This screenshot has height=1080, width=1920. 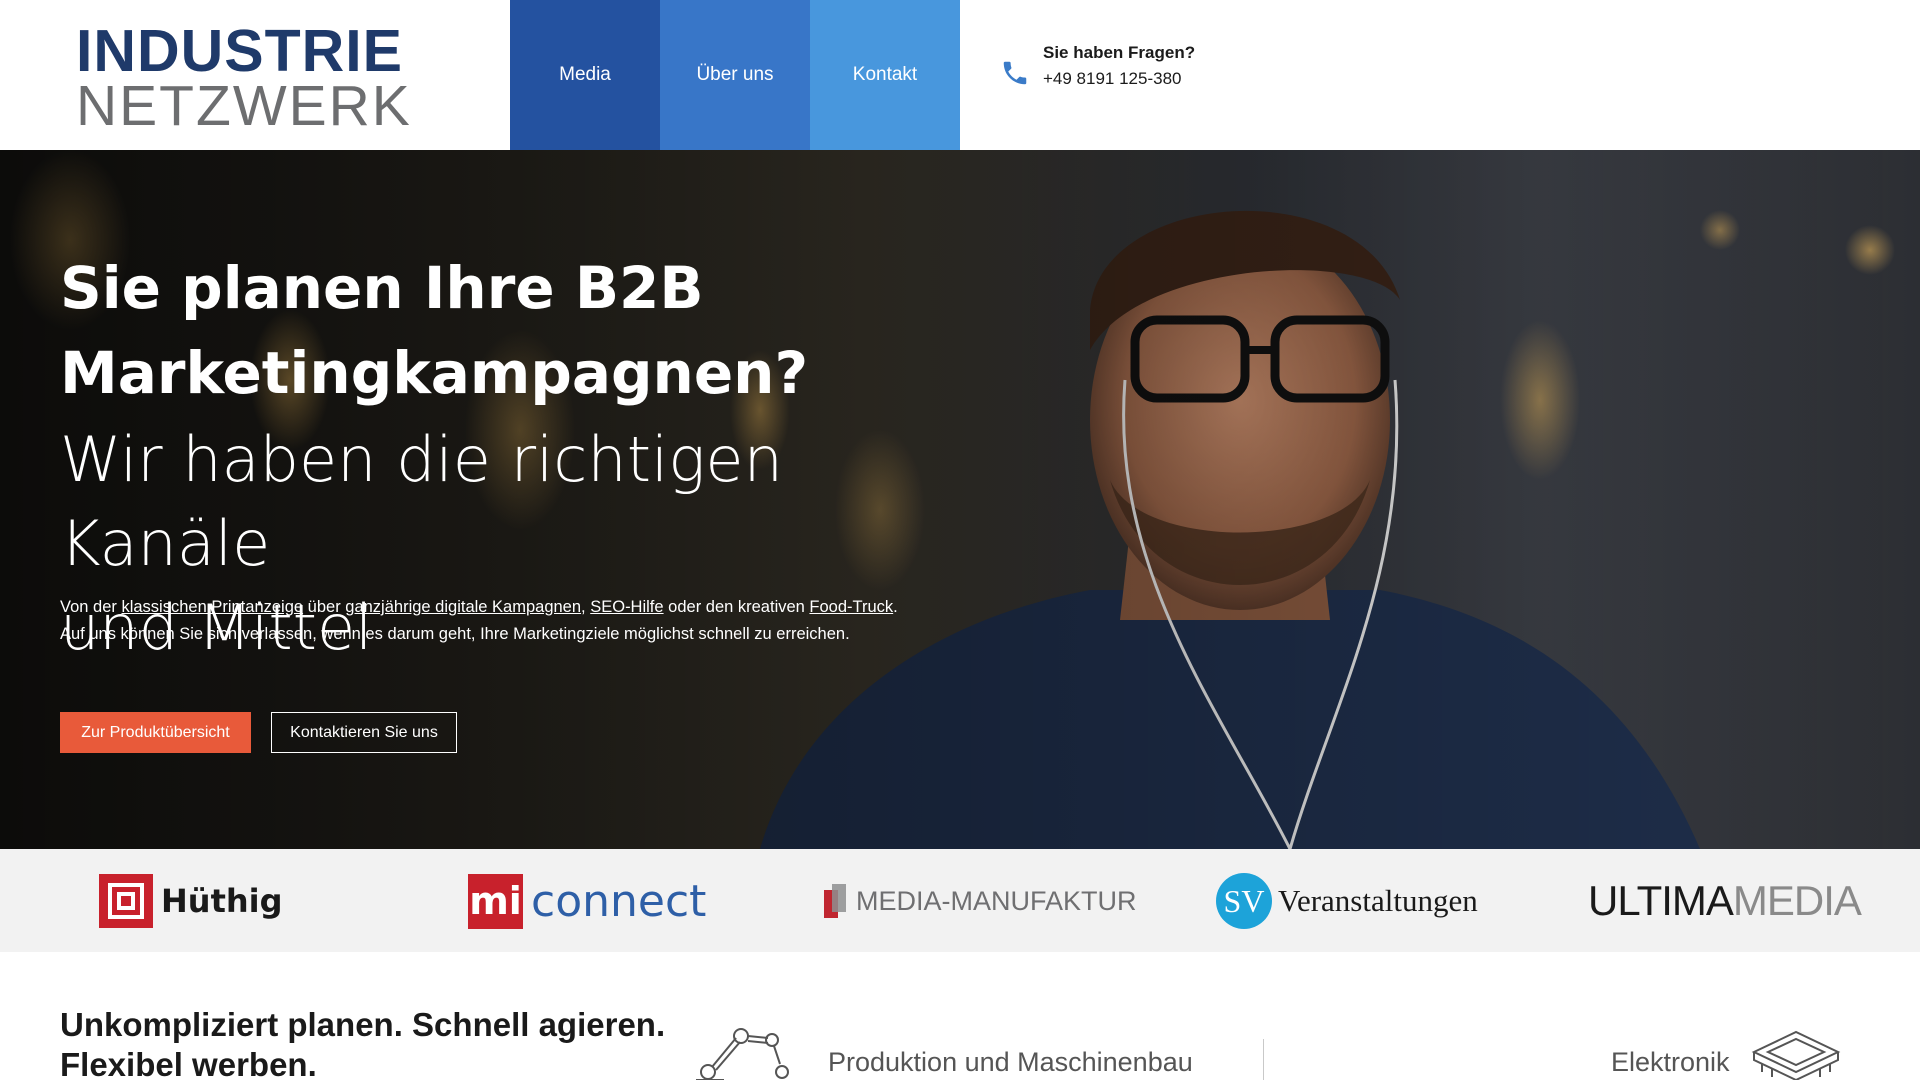 I want to click on nav-item-media: Media, so click(x=585, y=75).